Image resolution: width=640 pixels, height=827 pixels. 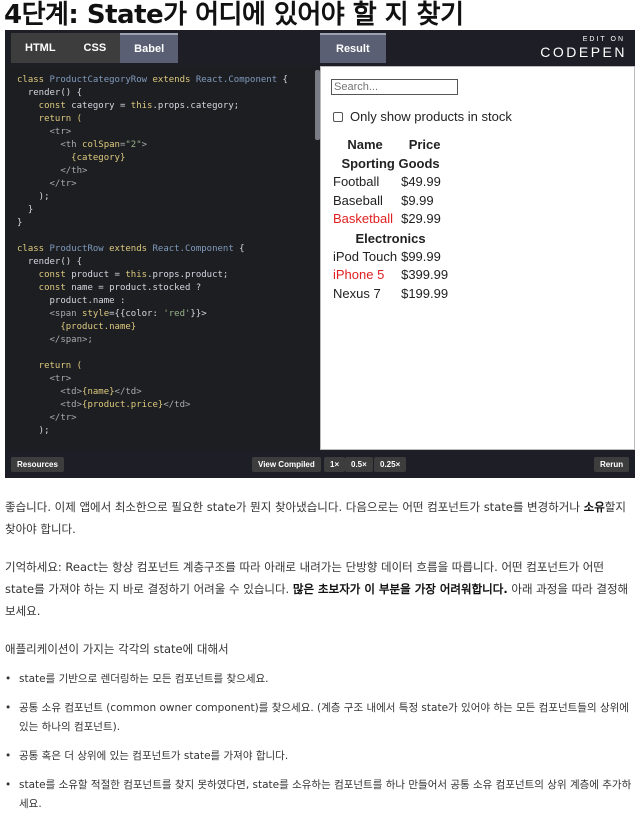 What do you see at coordinates (37, 464) in the screenshot?
I see `resources-button: Resources` at bounding box center [37, 464].